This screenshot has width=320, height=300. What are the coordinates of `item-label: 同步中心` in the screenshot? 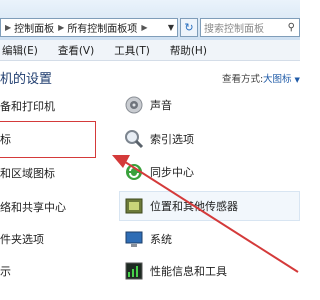 It's located at (172, 172).